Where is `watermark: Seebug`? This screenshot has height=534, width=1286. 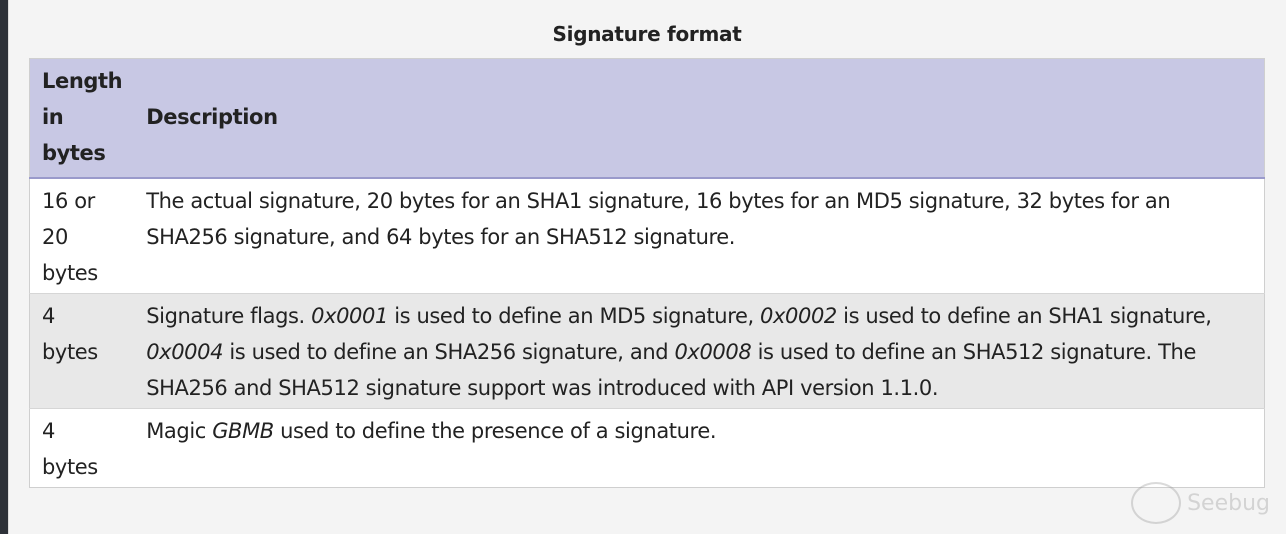
watermark: Seebug is located at coordinates (1200, 503).